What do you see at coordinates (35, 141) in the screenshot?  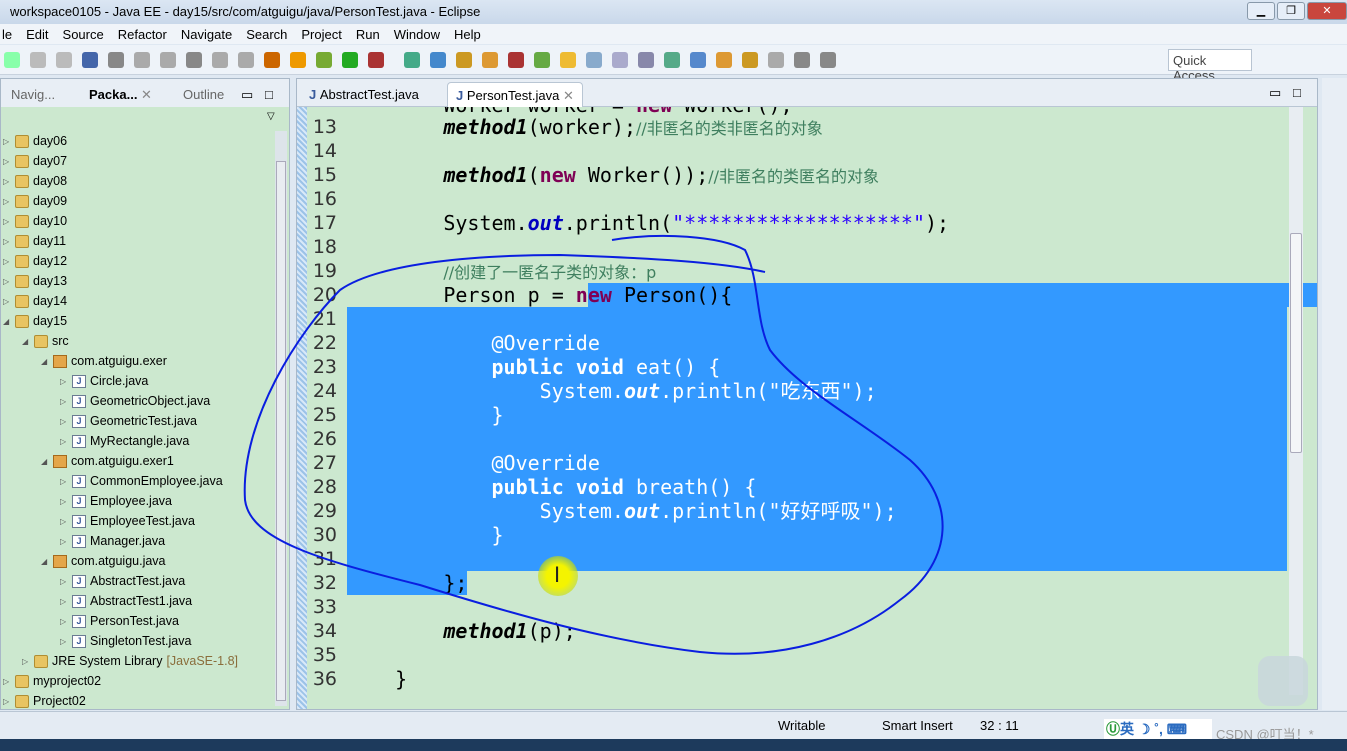 I see `tree-item: ▷ day06` at bounding box center [35, 141].